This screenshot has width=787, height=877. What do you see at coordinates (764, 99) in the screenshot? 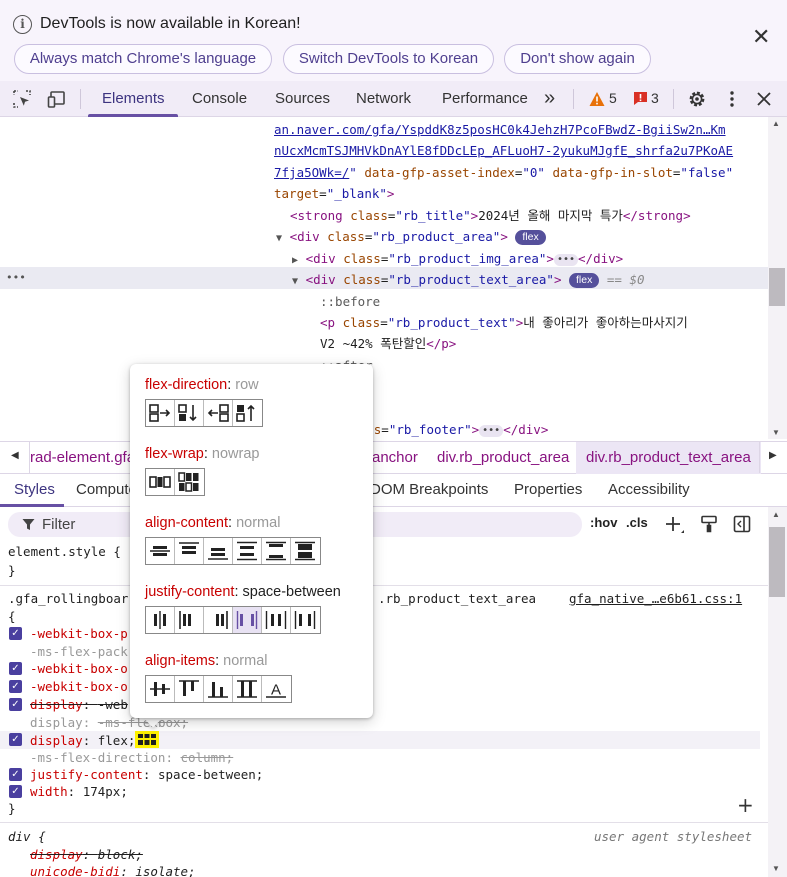
I see `close-devtools-icon` at bounding box center [764, 99].